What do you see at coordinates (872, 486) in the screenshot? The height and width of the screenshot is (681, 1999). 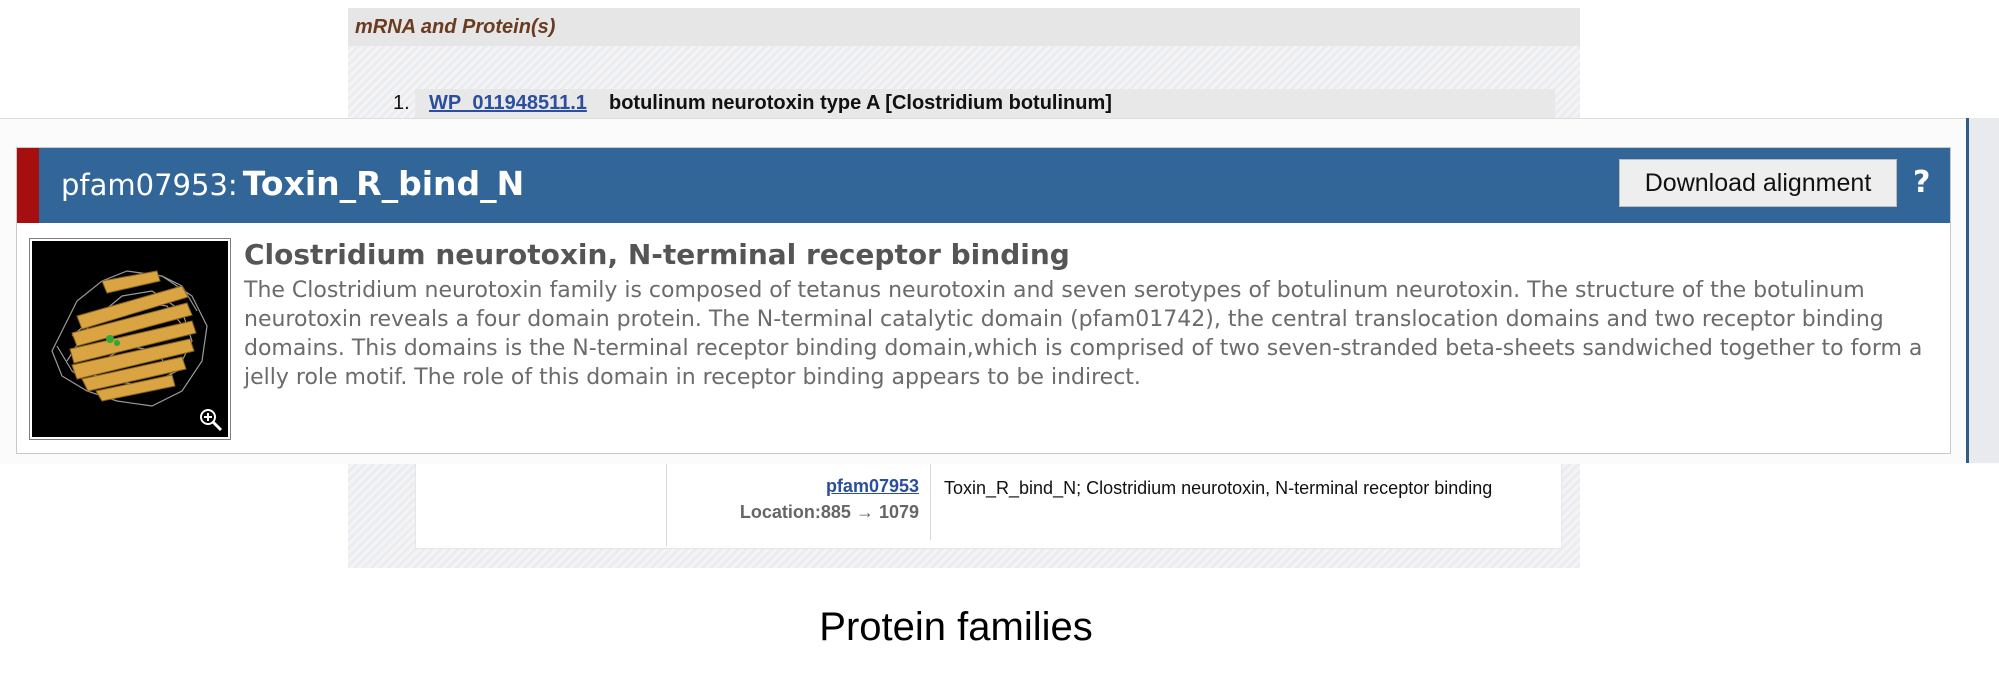 I see `pfam-link: pfam07953` at bounding box center [872, 486].